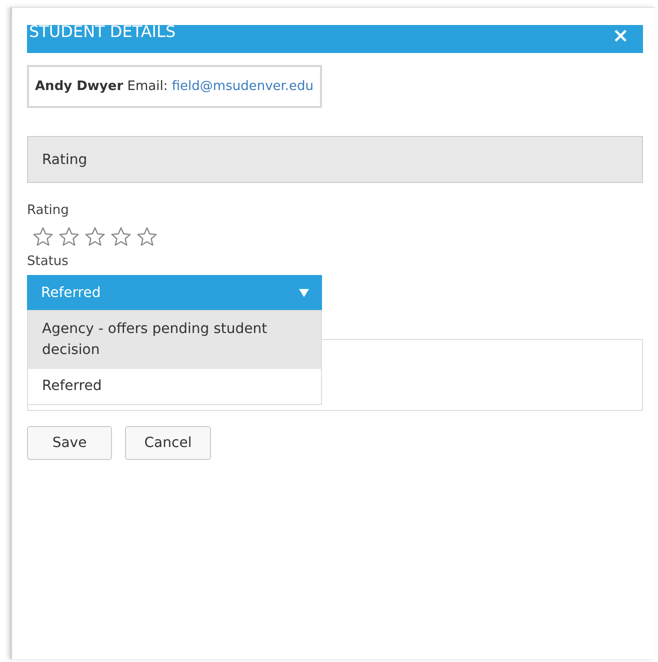 Image resolution: width=658 pixels, height=662 pixels. I want to click on rating-label: Rating, so click(48, 210).